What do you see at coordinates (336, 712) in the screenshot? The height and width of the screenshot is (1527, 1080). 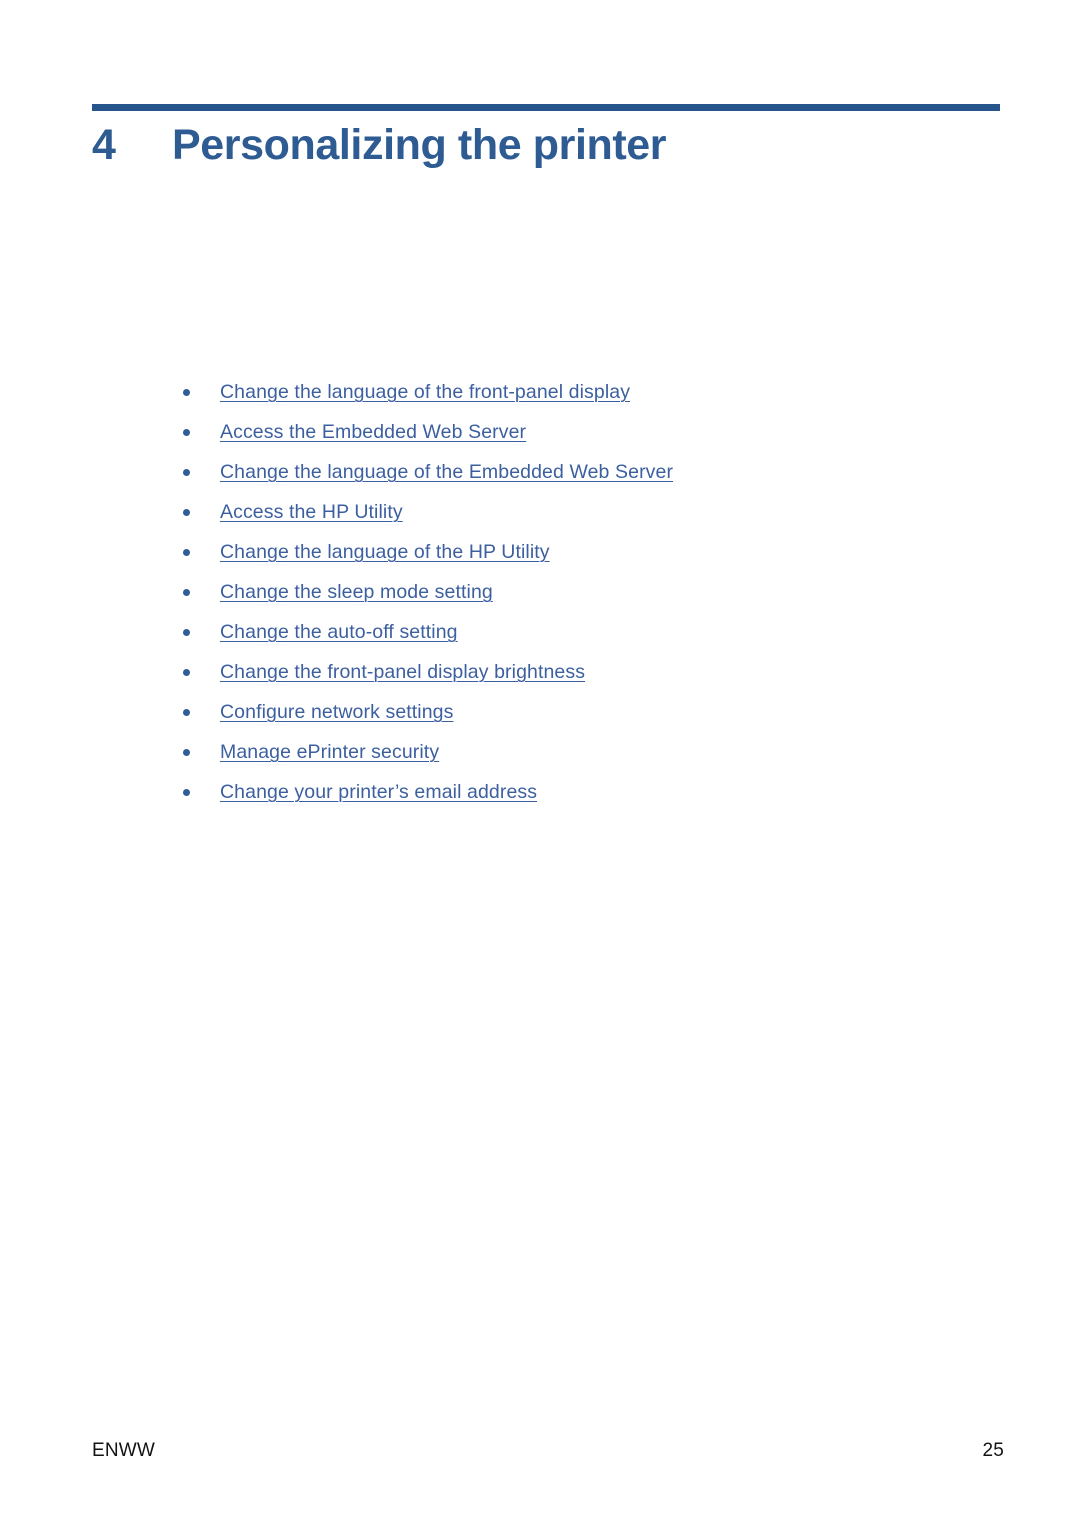 I see `toc-link: Configure network settings` at bounding box center [336, 712].